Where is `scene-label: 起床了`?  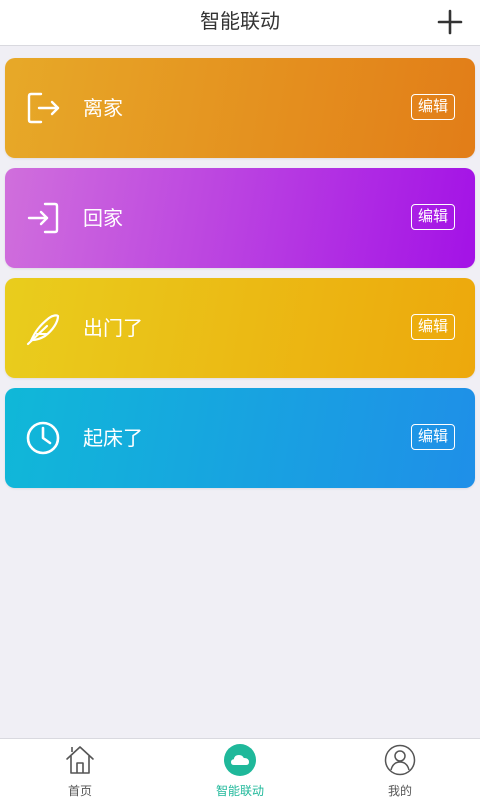 scene-label: 起床了 is located at coordinates (113, 438).